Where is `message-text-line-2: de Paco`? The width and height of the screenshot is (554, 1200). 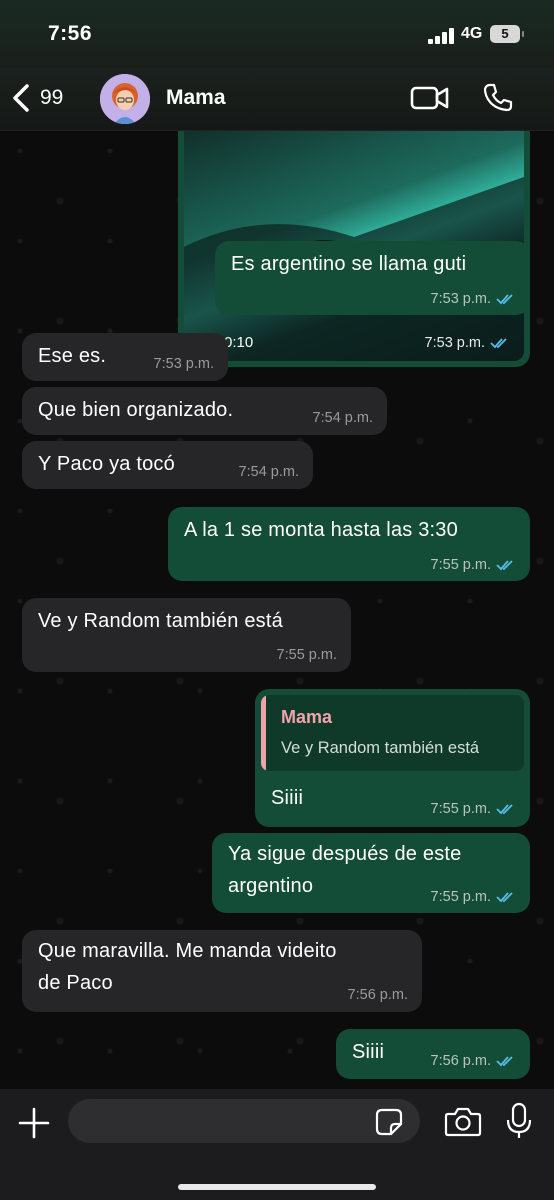
message-text-line-2: de Paco is located at coordinates (75, 983).